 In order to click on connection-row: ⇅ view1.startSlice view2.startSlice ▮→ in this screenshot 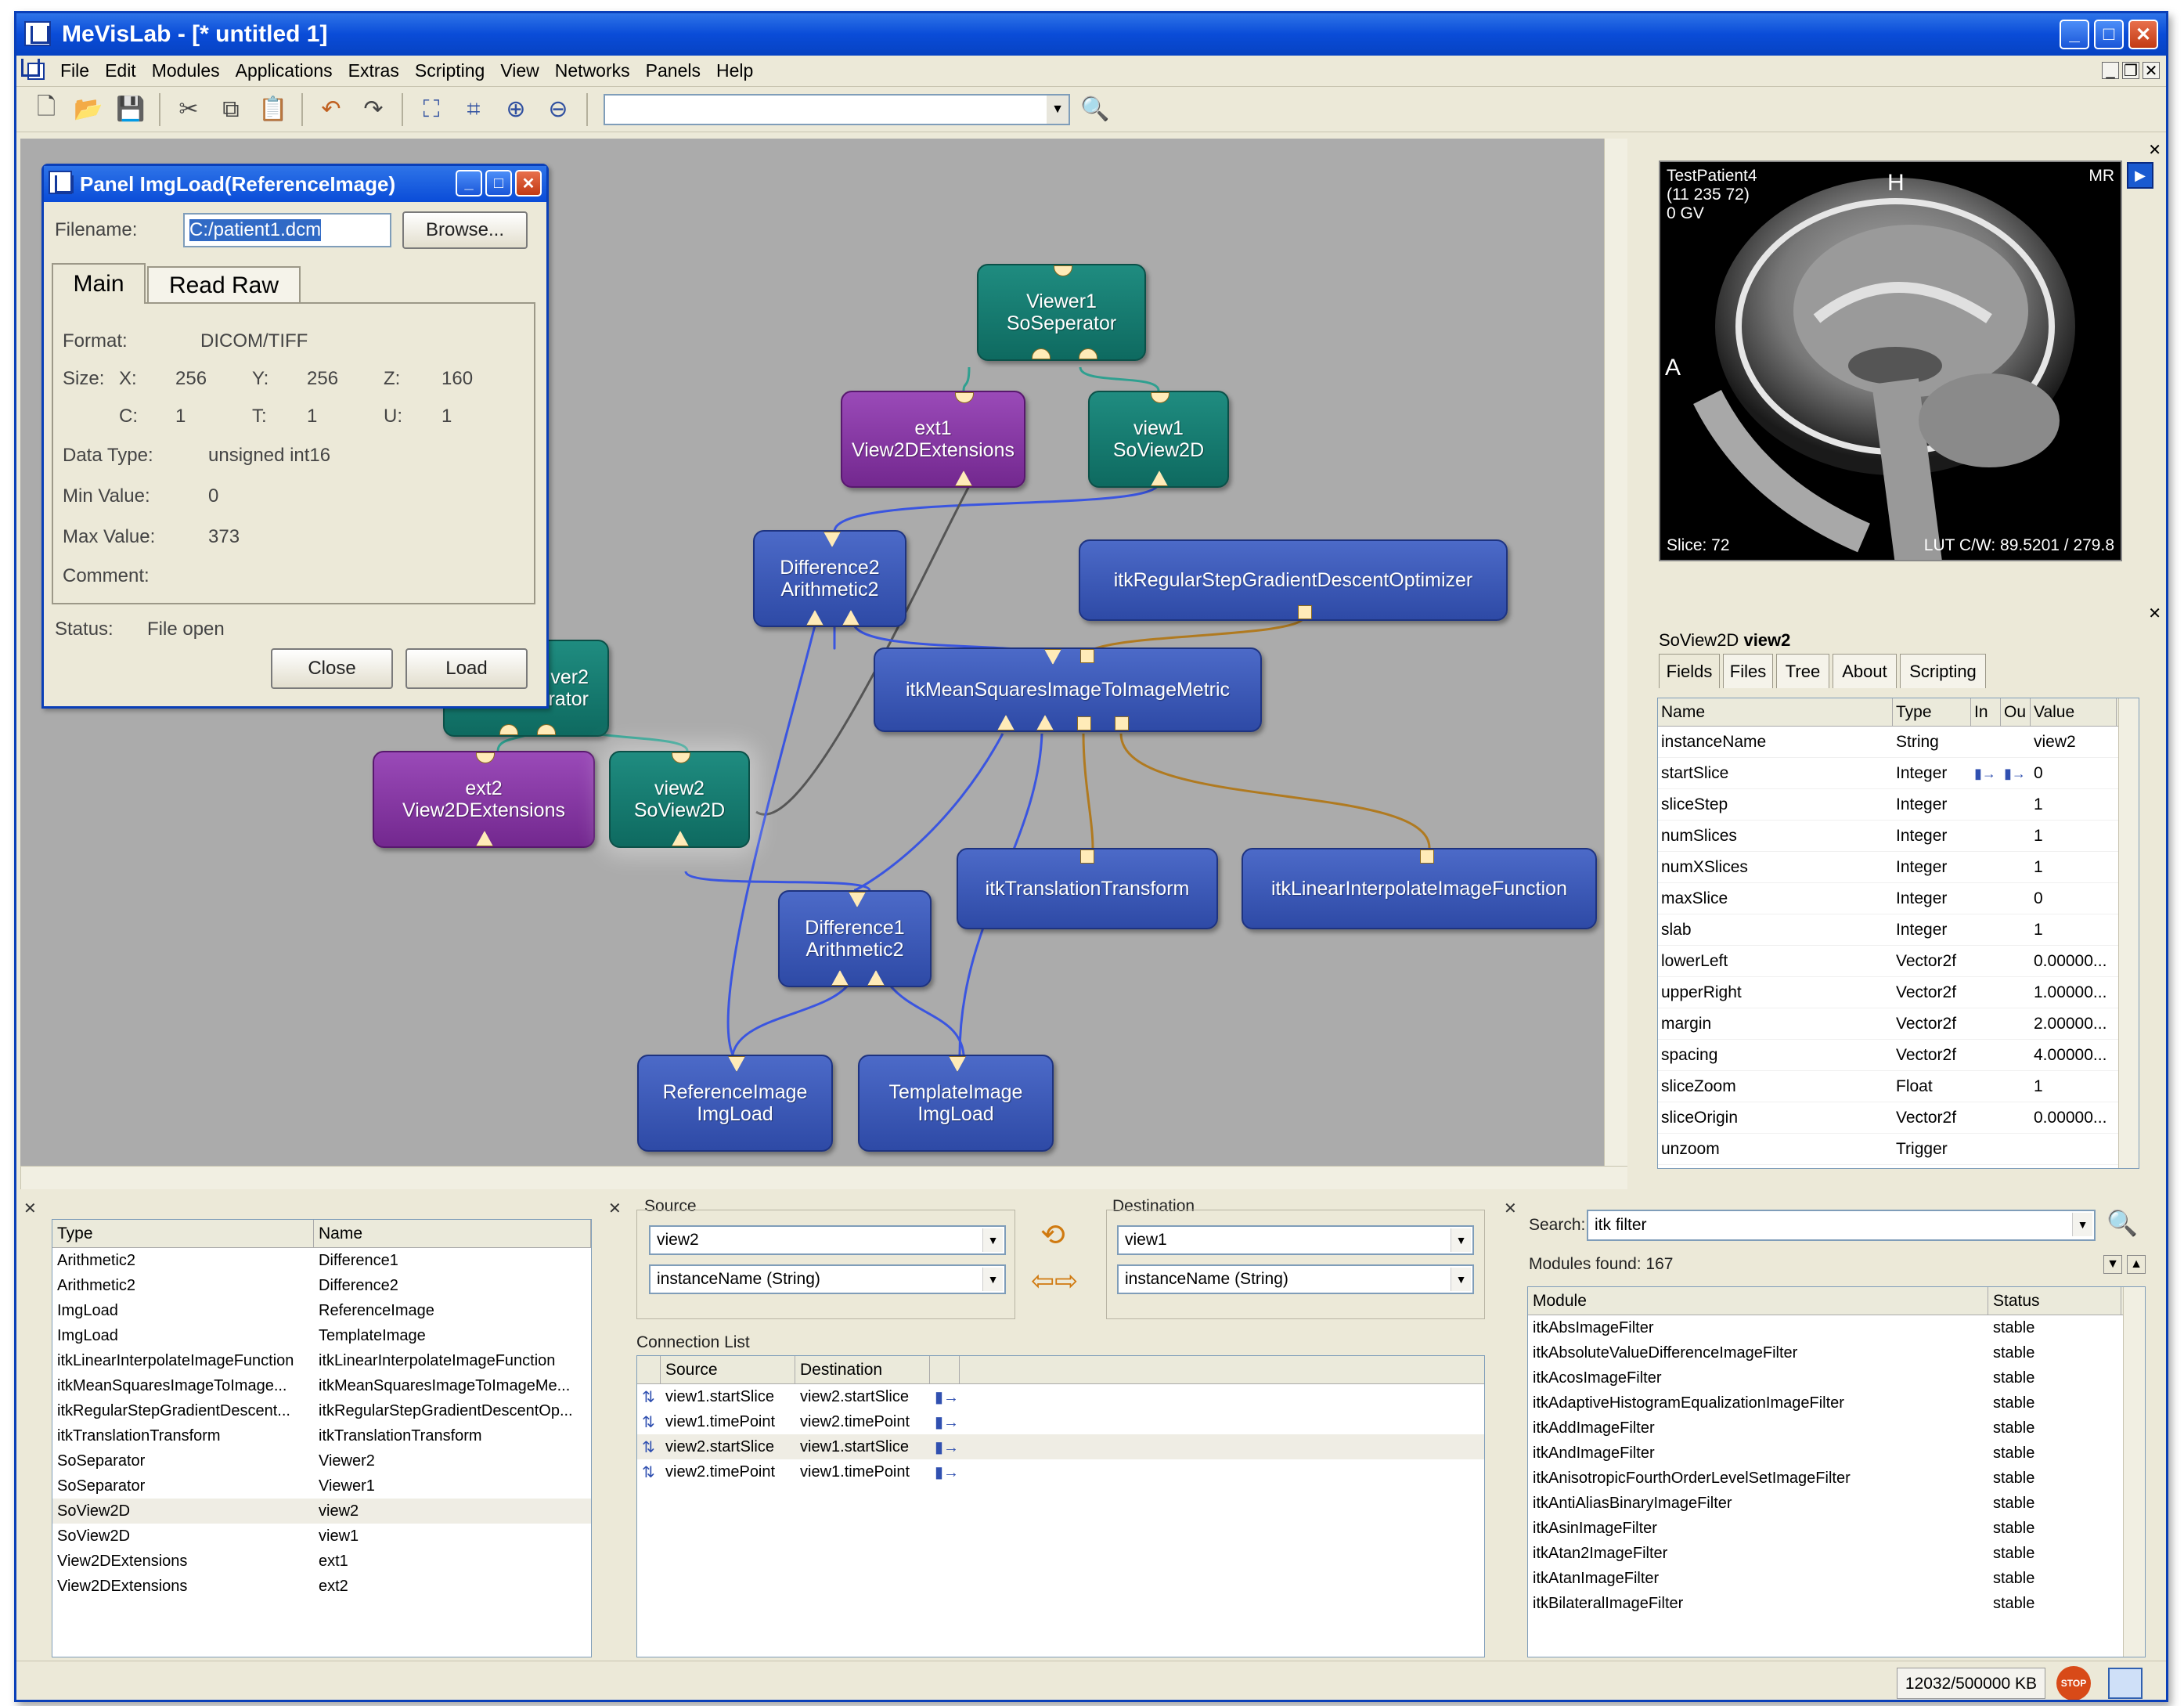, I will do `click(1060, 1397)`.